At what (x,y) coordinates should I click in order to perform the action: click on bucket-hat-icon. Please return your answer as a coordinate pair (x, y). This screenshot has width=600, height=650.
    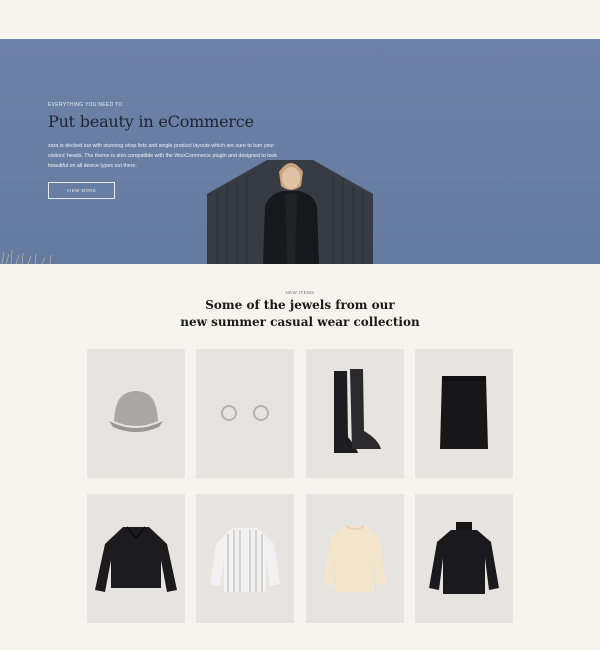
    Looking at the image, I should click on (136, 411).